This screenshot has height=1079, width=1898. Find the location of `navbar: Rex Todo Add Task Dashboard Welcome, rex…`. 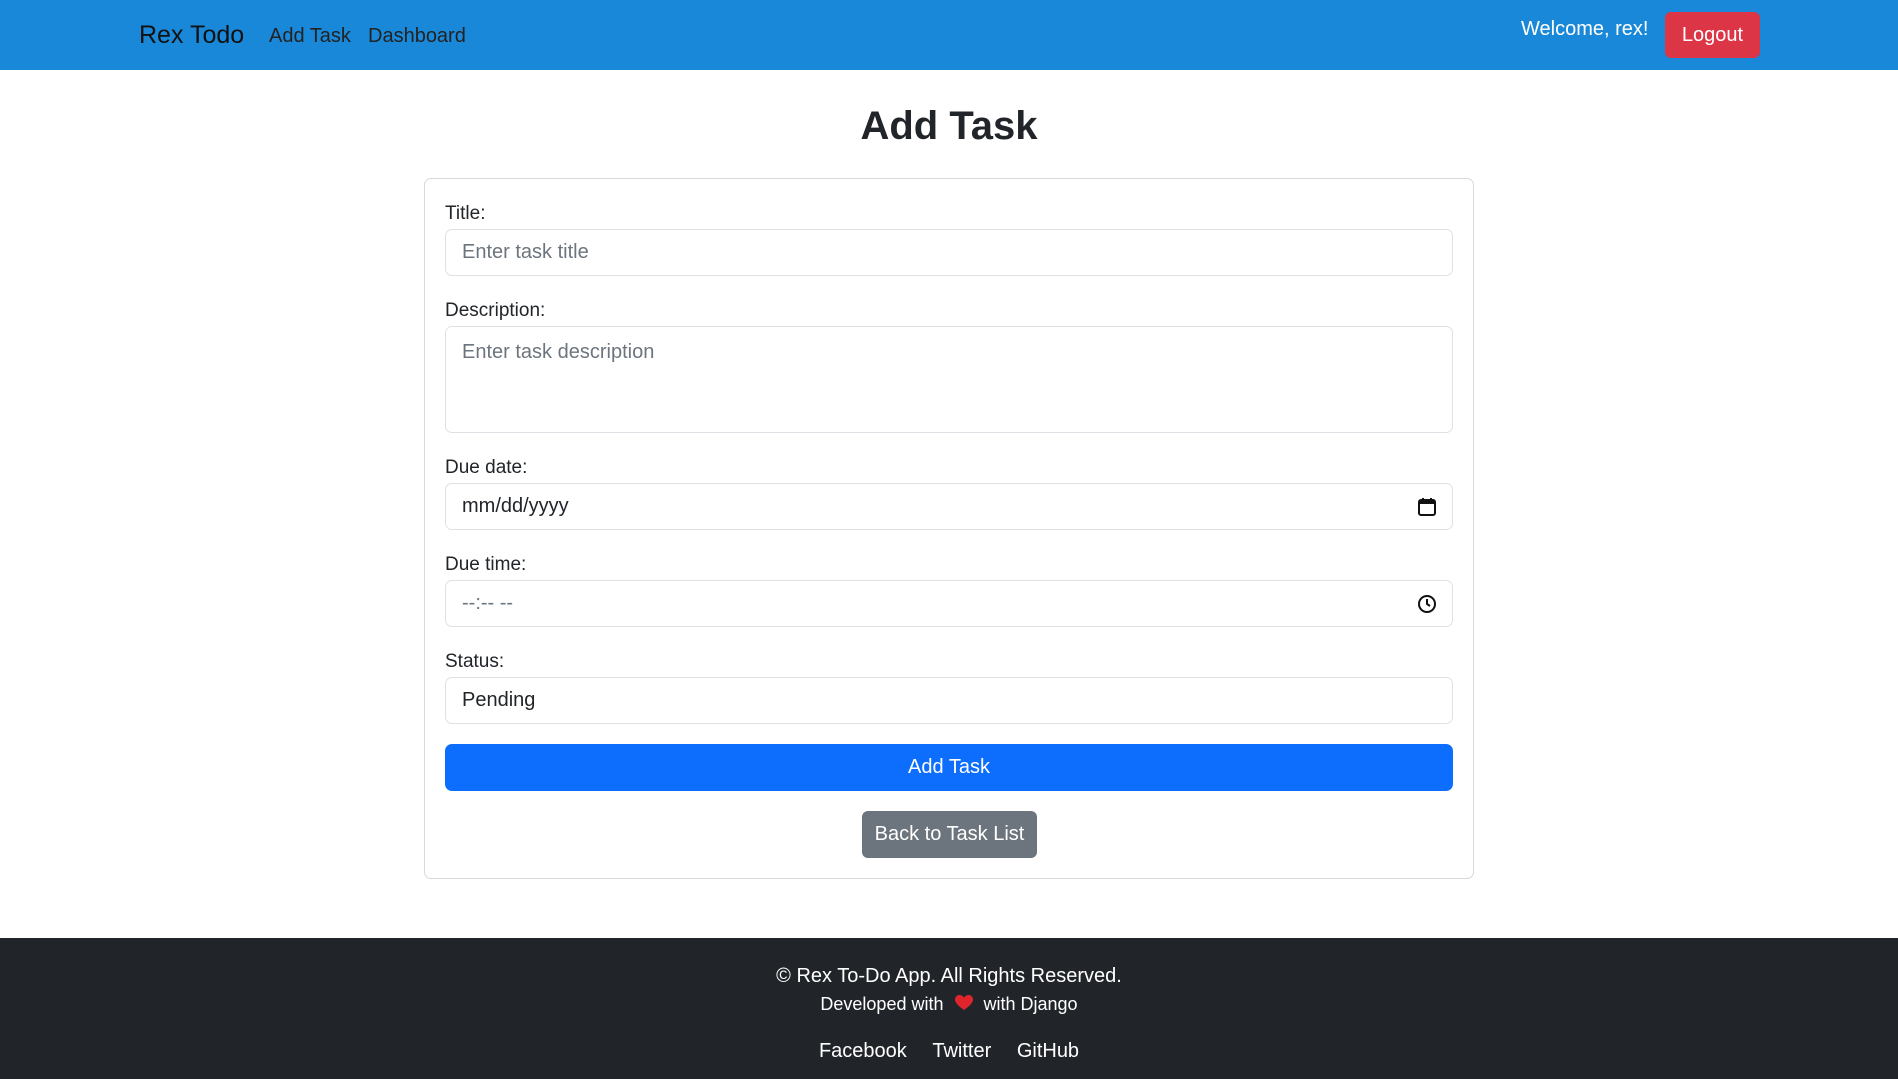

navbar: Rex Todo Add Task Dashboard Welcome, rex… is located at coordinates (949, 35).